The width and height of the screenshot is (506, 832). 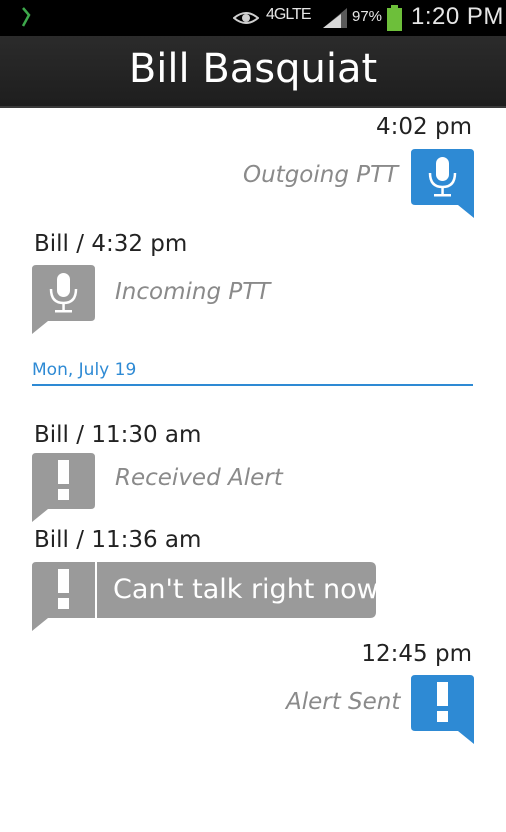 I want to click on date-divider-label: Mon, July 19, so click(x=84, y=370).